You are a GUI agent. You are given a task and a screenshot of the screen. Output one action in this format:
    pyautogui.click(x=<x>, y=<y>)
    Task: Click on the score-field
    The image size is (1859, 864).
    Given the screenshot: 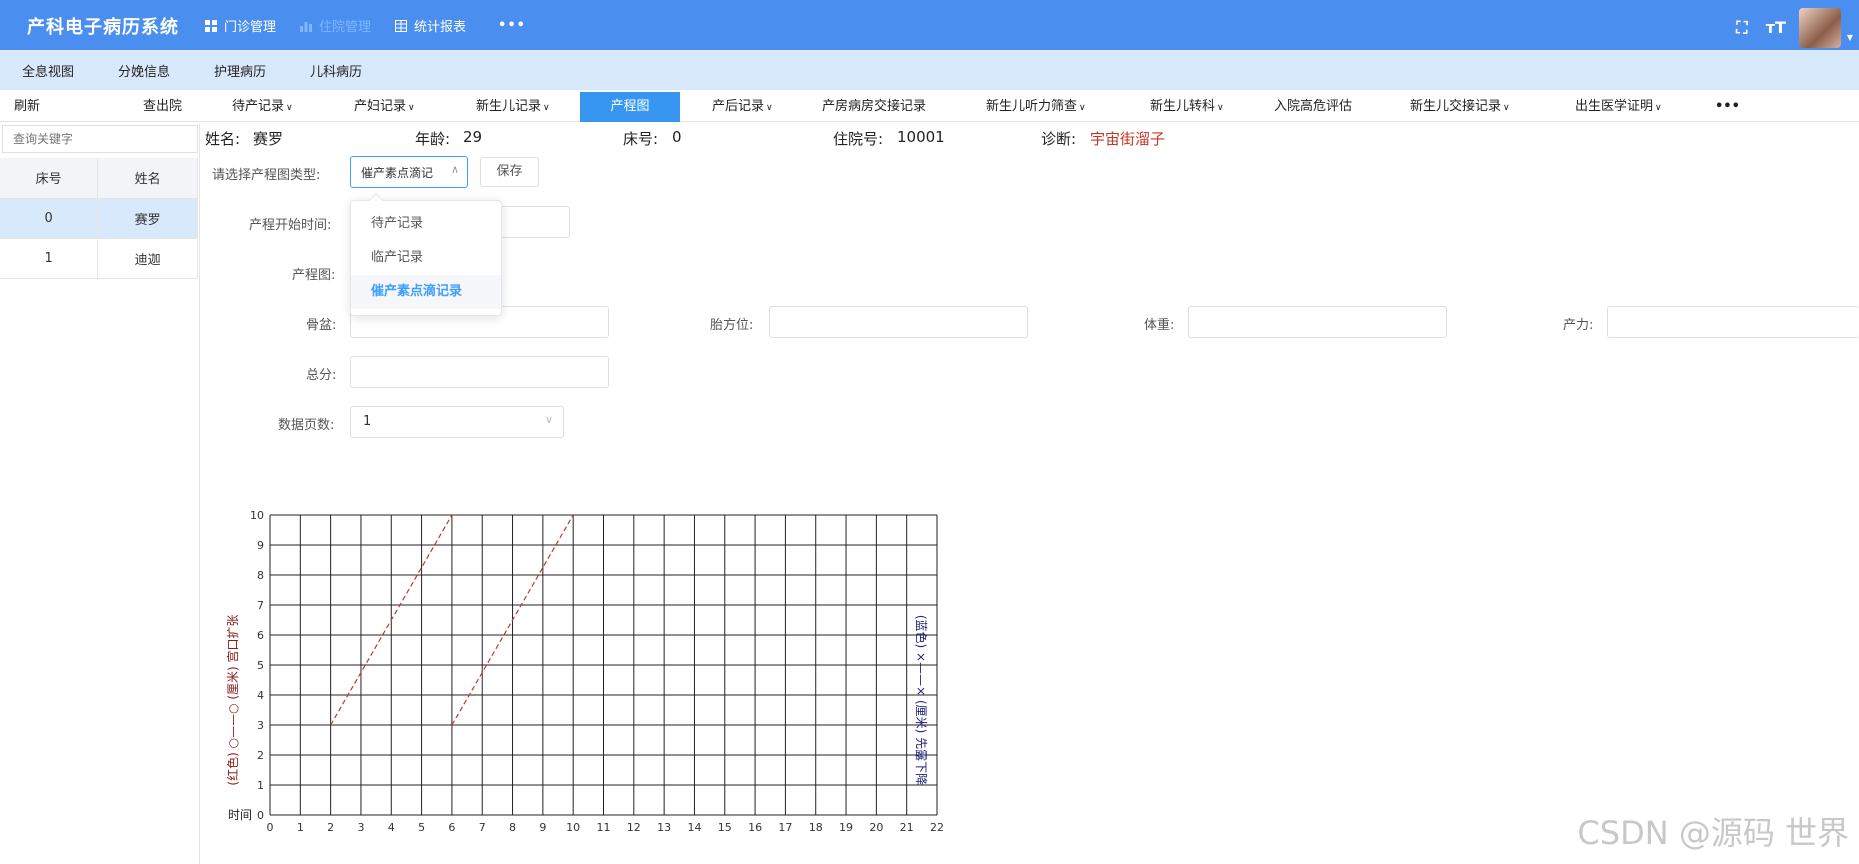 What is the action you would take?
    pyautogui.click(x=479, y=372)
    